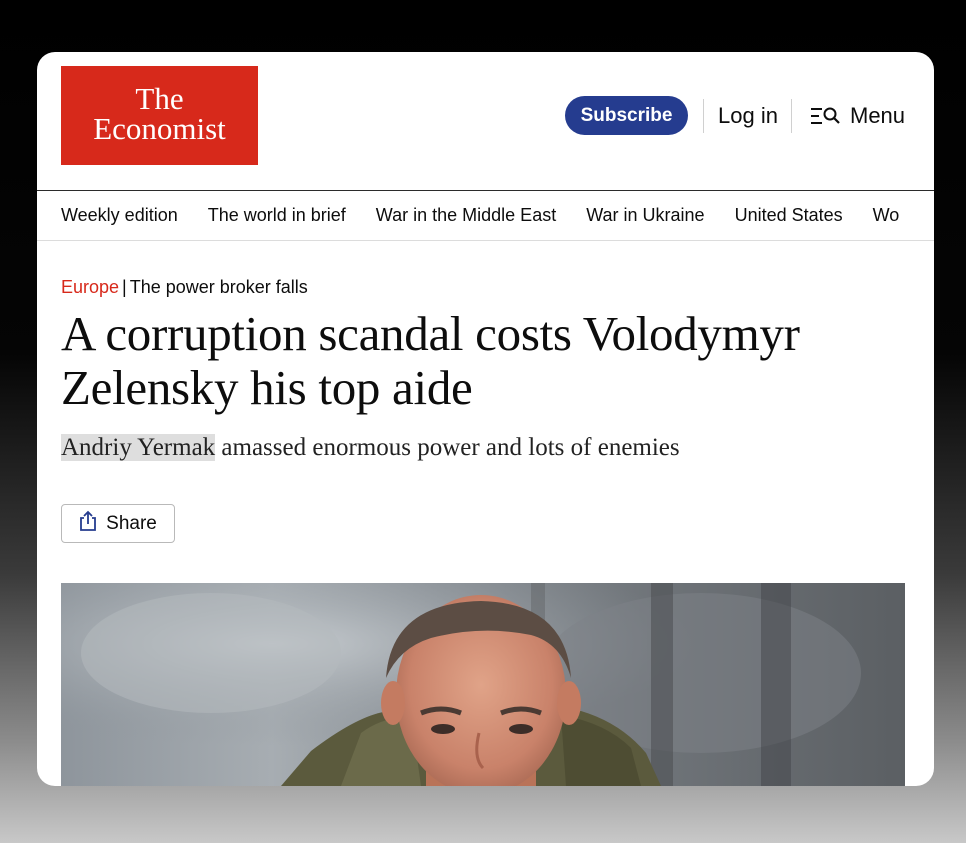  What do you see at coordinates (277, 215) in the screenshot?
I see `nav-item-world-in-brief: The world in brief` at bounding box center [277, 215].